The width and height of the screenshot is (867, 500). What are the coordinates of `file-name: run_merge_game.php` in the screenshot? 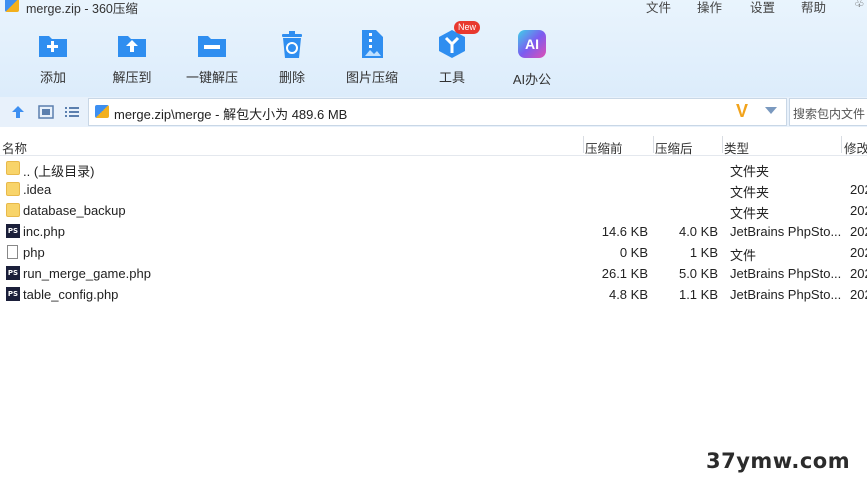 It's located at (87, 273).